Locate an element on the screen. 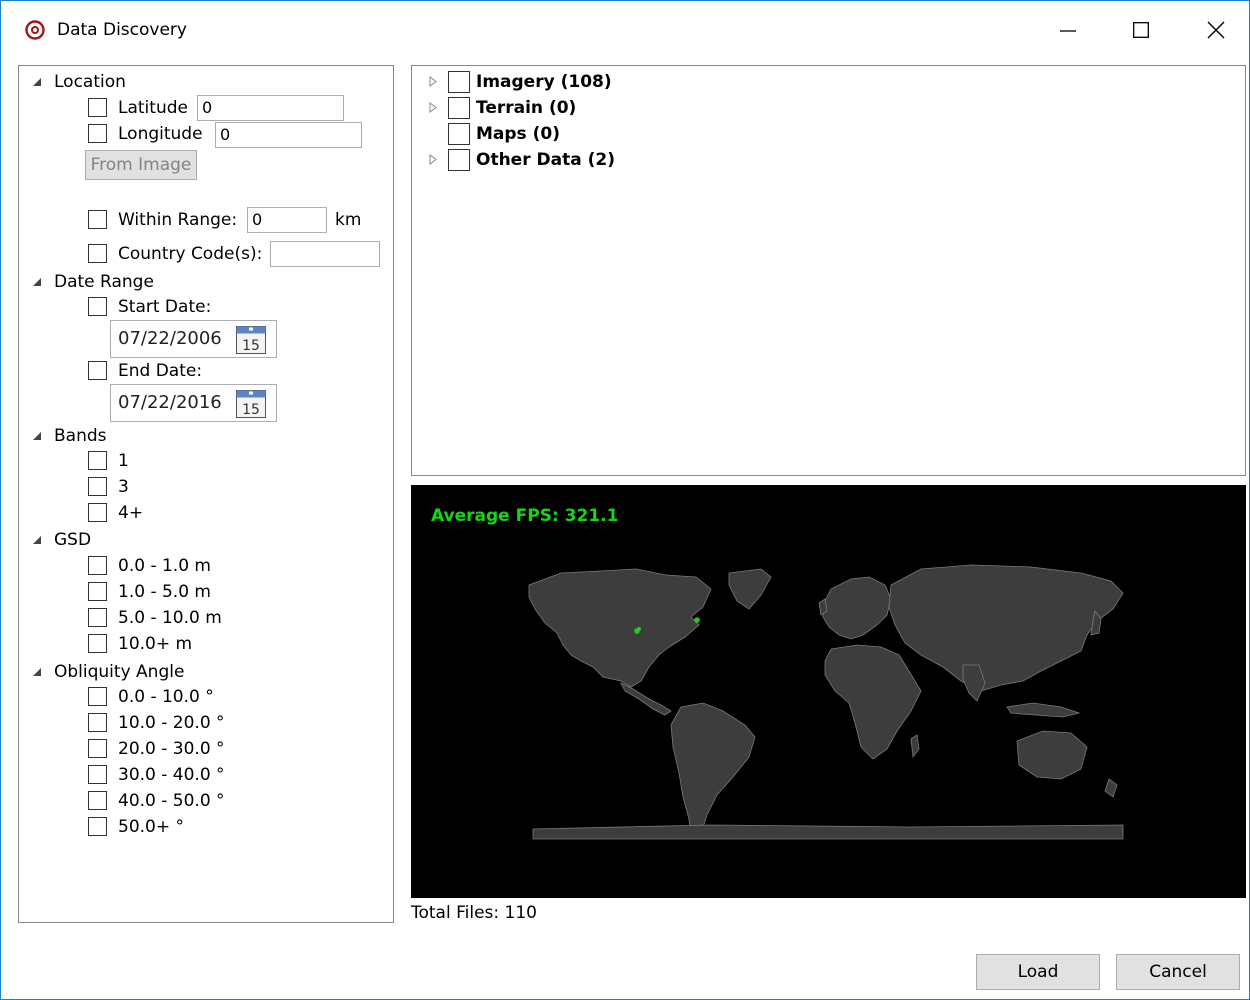 This screenshot has width=1250, height=1000. date-range-header: Date Range is located at coordinates (104, 282).